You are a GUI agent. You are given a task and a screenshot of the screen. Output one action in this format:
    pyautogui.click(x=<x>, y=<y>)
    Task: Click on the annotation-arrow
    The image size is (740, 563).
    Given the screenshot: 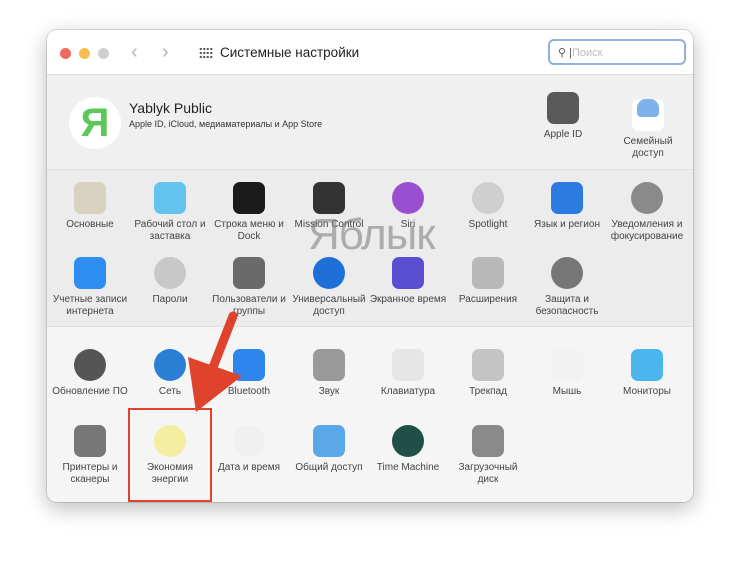 What is the action you would take?
    pyautogui.click(x=215, y=361)
    